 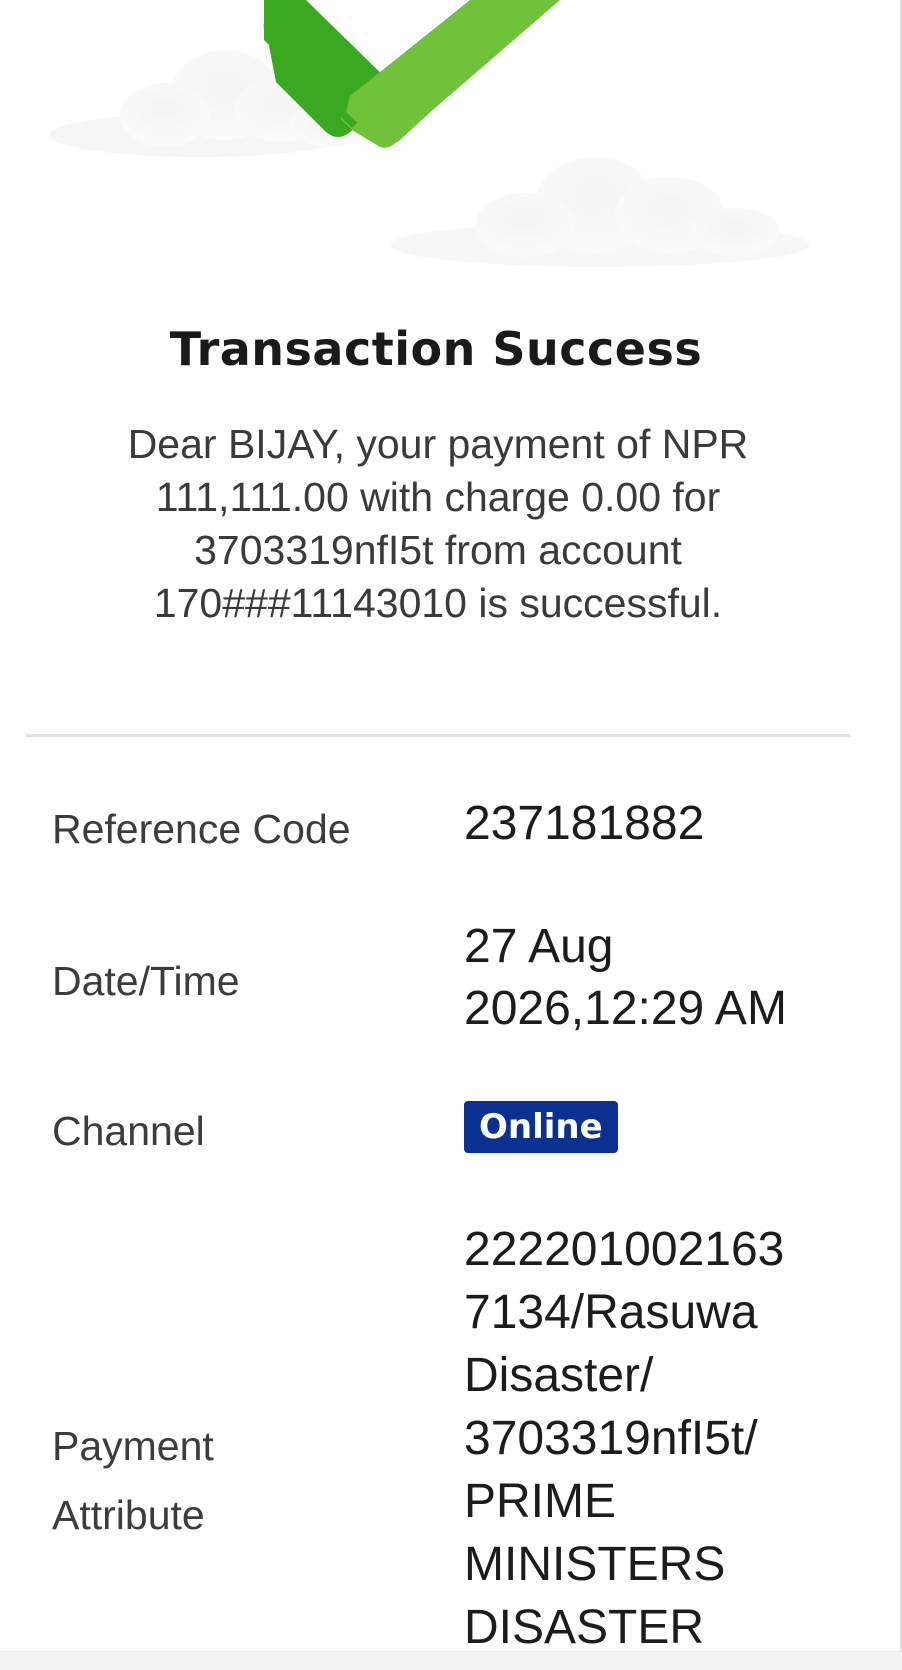 What do you see at coordinates (146, 981) in the screenshot?
I see `date-time-label: Date/Time` at bounding box center [146, 981].